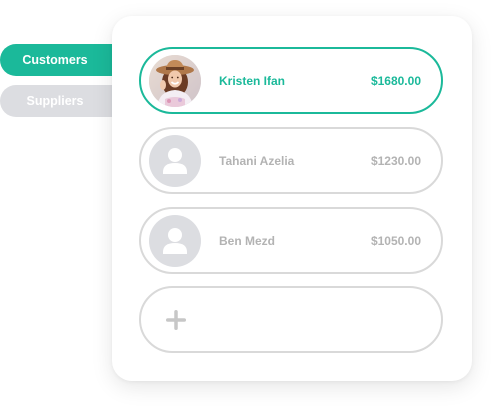  I want to click on contact-name: Tahani Azelia, so click(257, 160).